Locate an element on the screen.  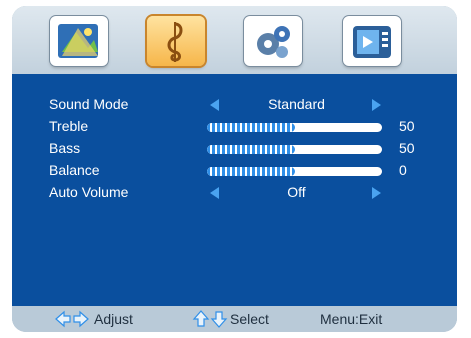
left-right-arrows-icon is located at coordinates (72, 319).